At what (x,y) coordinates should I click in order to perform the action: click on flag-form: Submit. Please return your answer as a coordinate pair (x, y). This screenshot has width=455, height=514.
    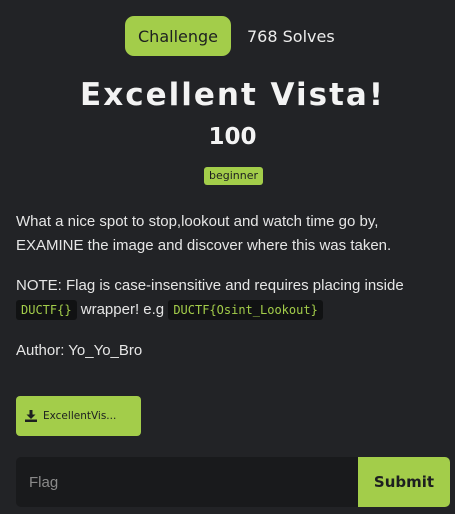
    Looking at the image, I should click on (233, 482).